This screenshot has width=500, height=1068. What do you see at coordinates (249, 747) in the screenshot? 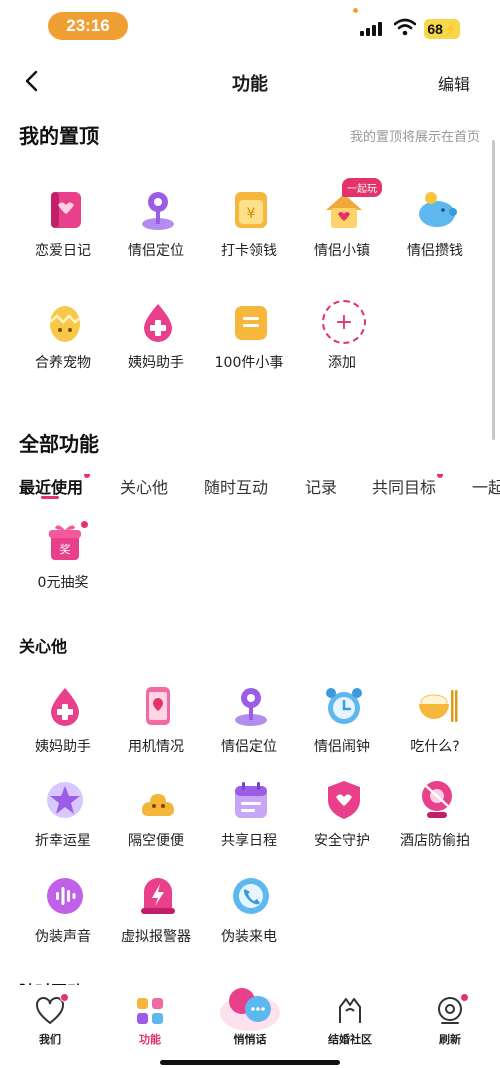
I see `item-label: 情侣定位` at bounding box center [249, 747].